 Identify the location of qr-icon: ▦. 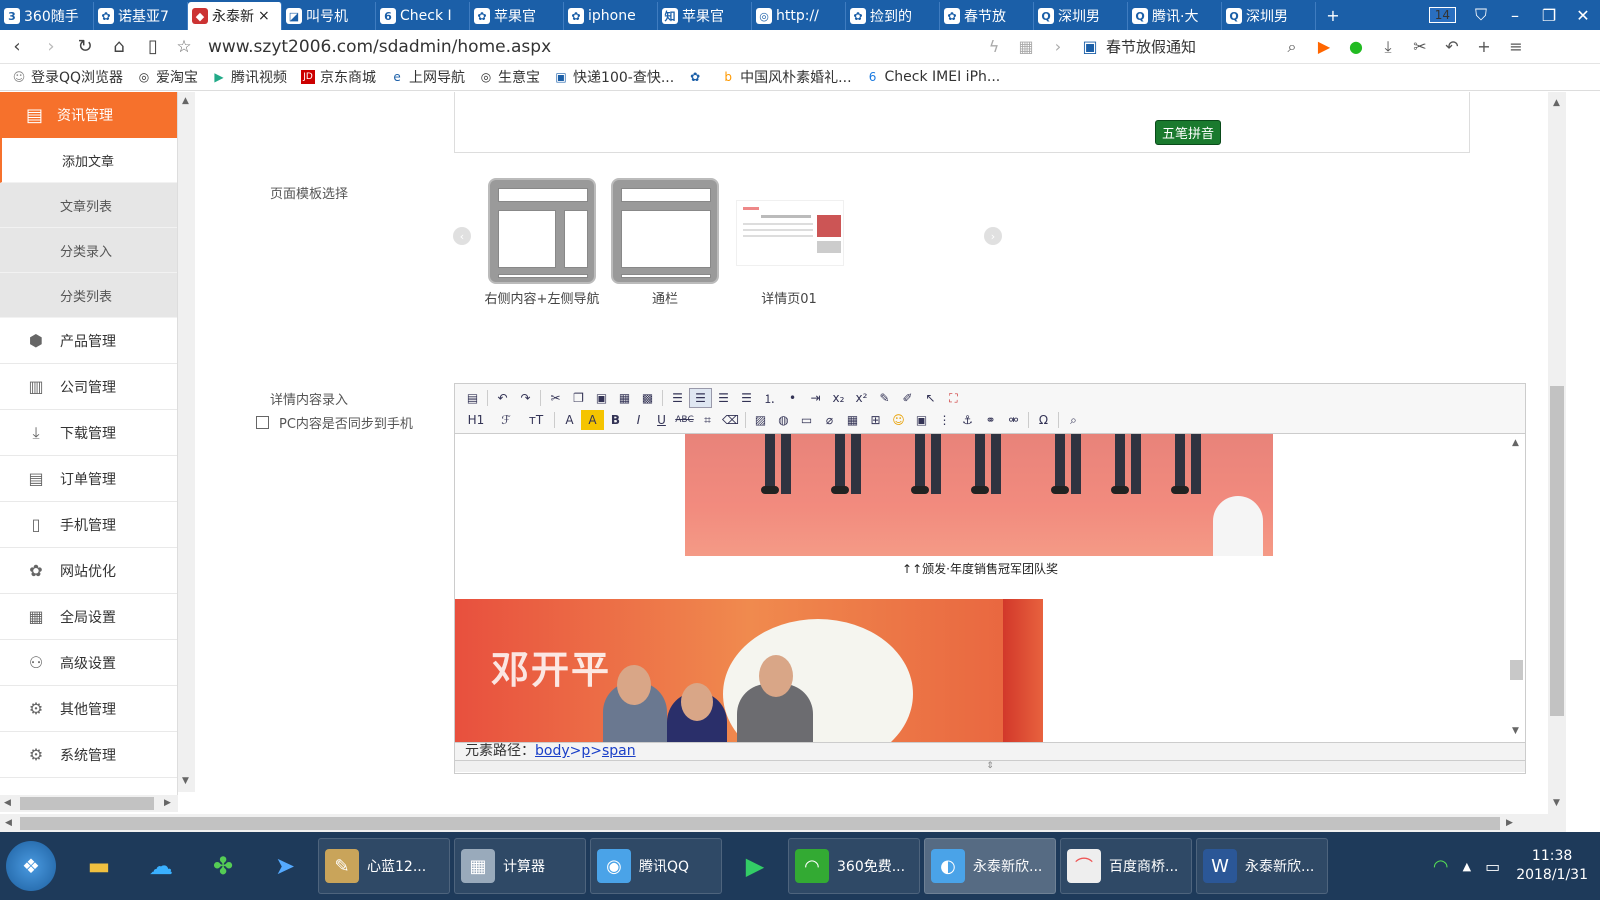
(1026, 46).